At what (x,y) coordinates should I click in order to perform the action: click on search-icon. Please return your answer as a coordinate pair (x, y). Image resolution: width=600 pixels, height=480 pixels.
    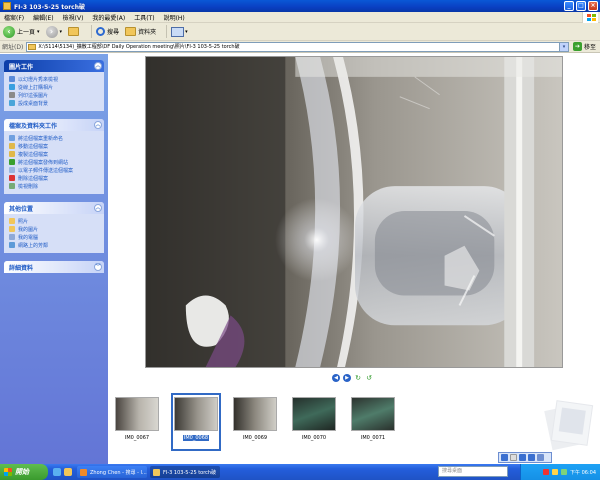
    Looking at the image, I should click on (101, 31).